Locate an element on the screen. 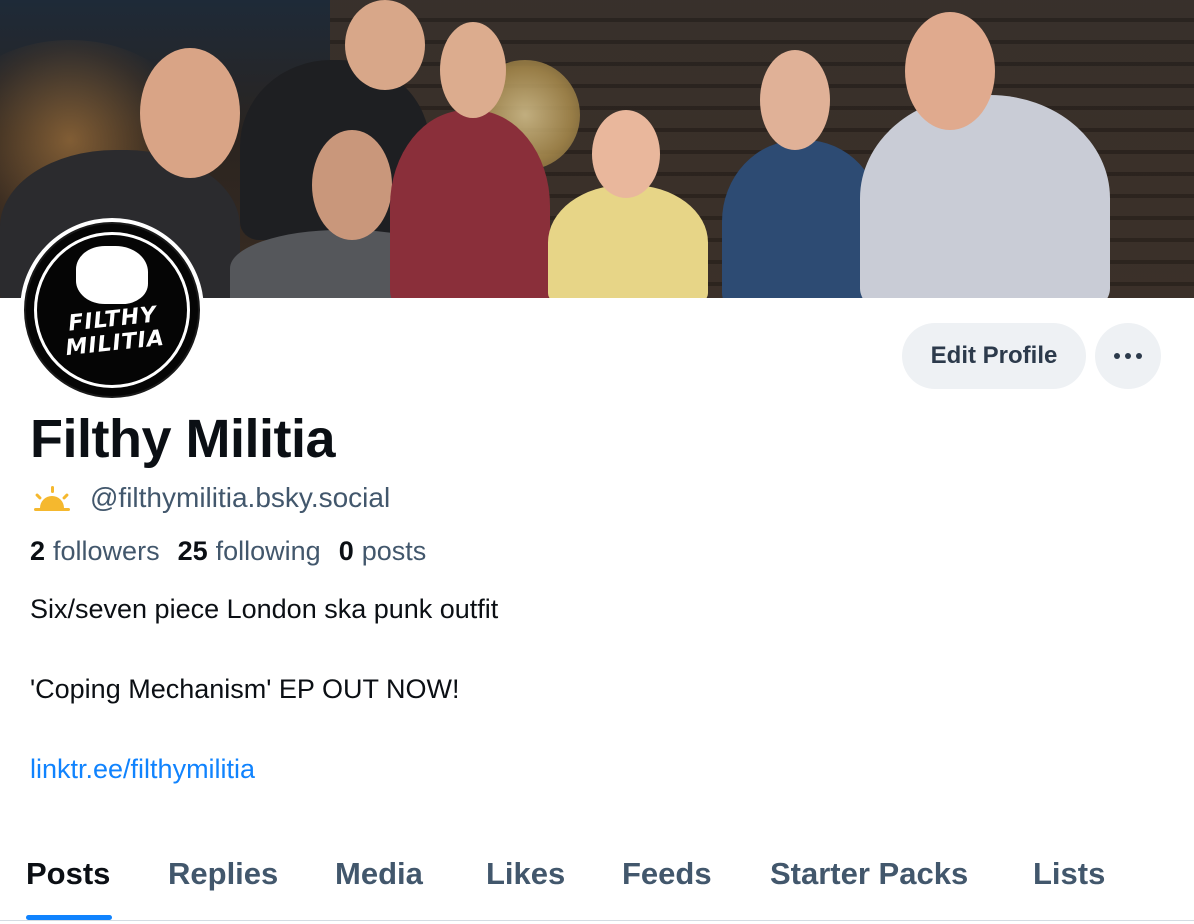 This screenshot has width=1194, height=924. followers-count: 2 is located at coordinates (38, 551).